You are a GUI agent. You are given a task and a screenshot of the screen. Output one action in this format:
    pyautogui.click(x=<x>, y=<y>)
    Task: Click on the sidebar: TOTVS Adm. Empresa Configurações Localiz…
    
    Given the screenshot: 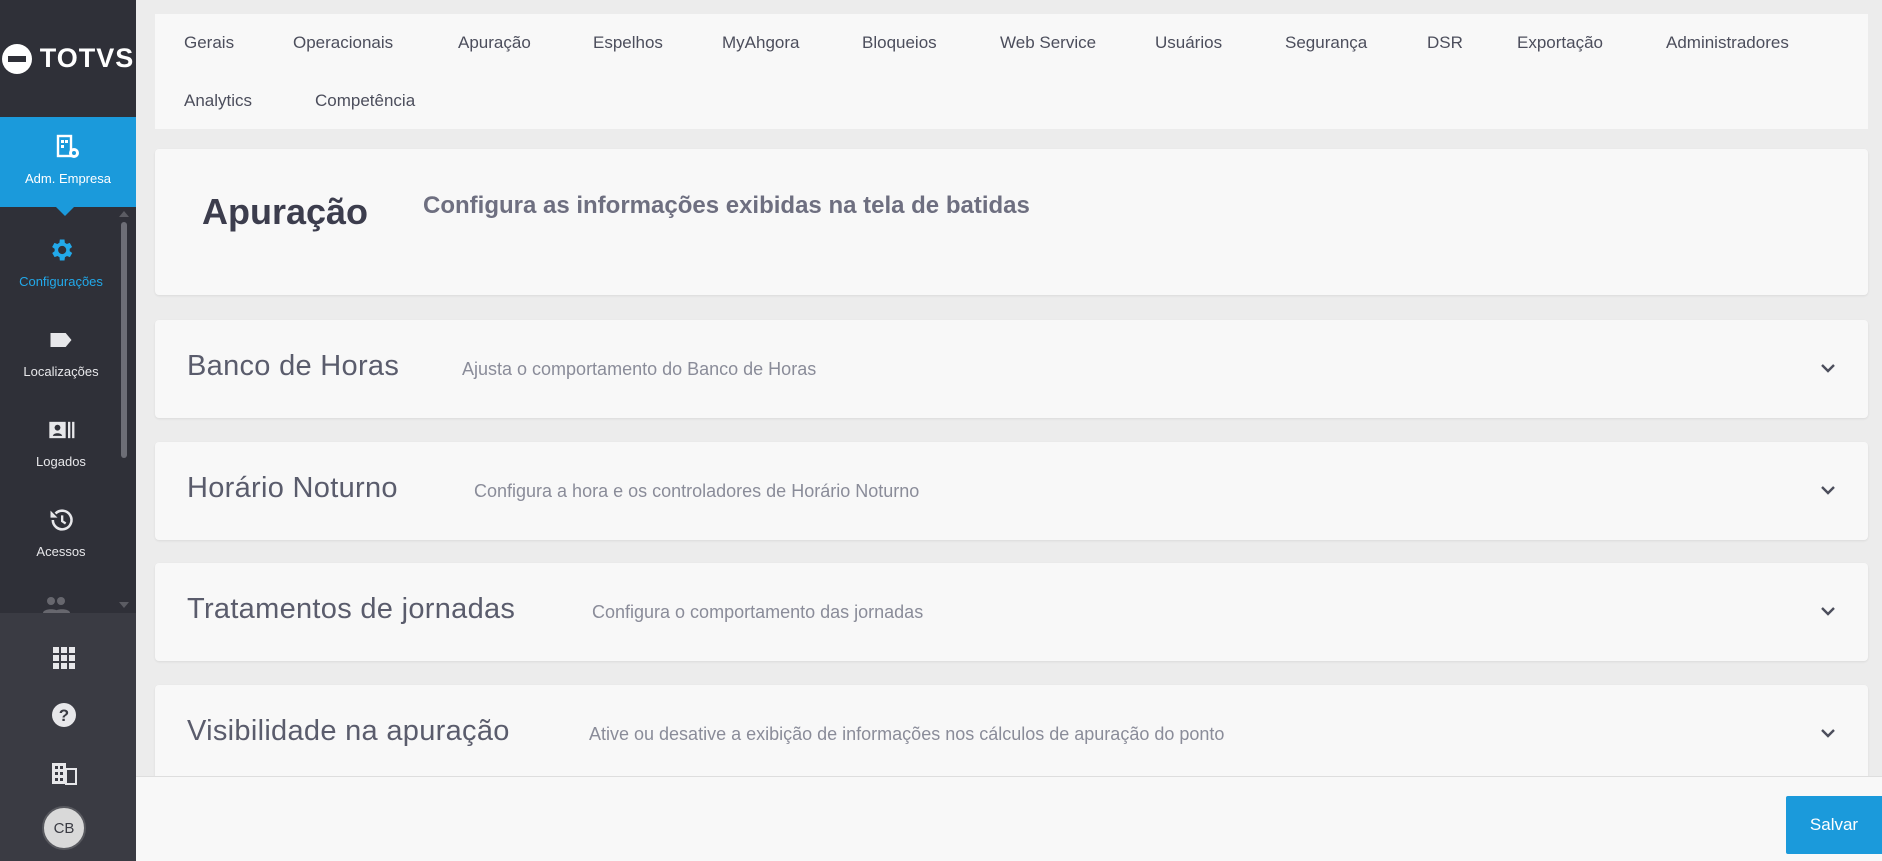 What is the action you would take?
    pyautogui.click(x=68, y=430)
    